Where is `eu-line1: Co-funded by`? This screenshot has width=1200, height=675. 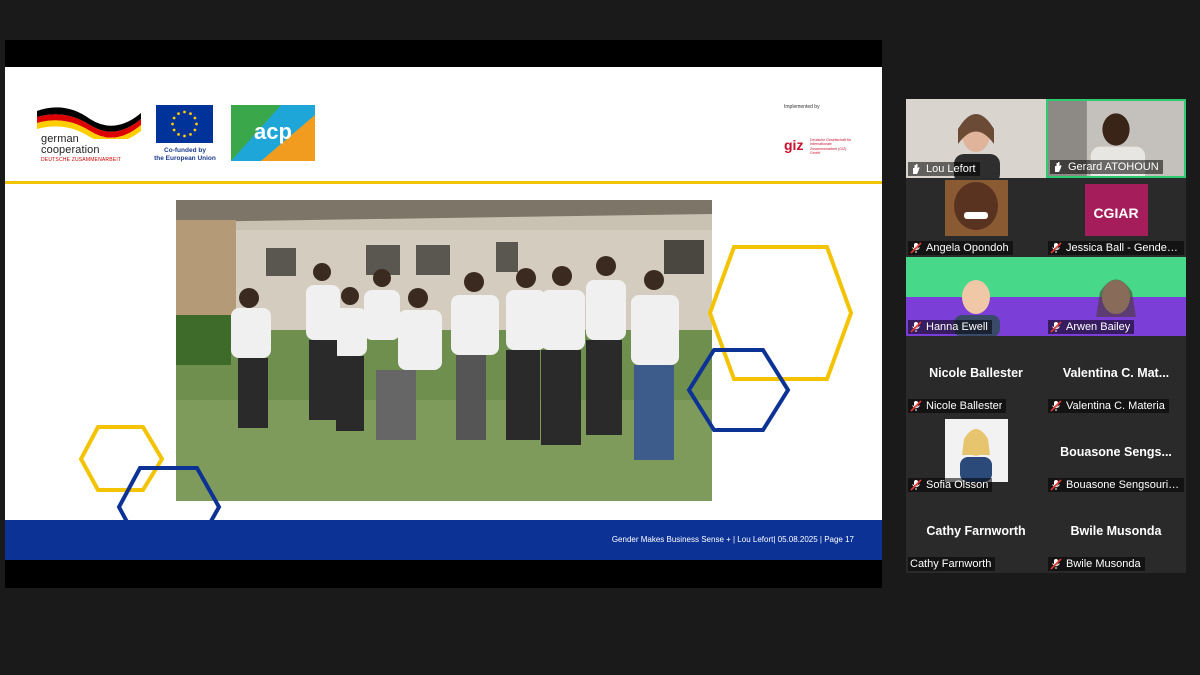
eu-line1: Co-funded by is located at coordinates (185, 150).